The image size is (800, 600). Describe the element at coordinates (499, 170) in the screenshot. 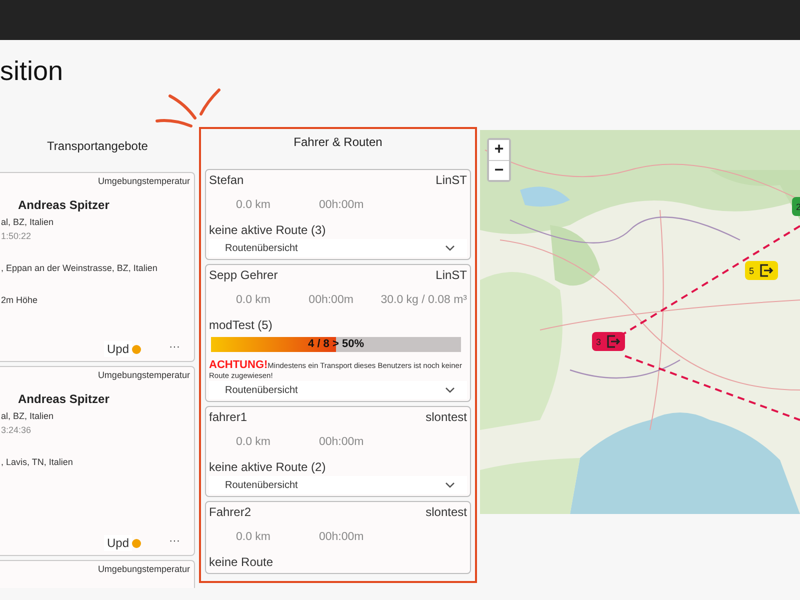

I see `zoom-out-button: −` at that location.